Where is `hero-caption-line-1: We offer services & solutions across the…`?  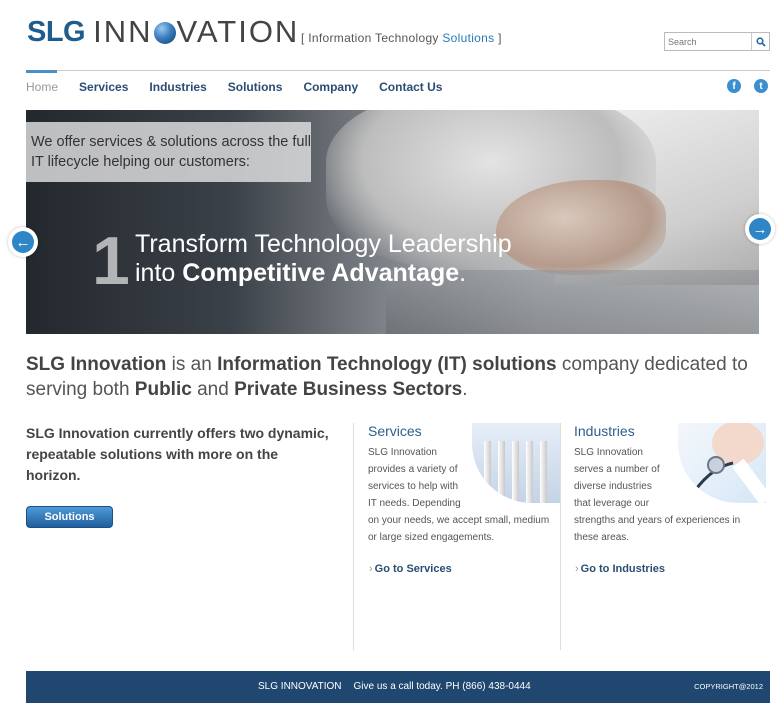 hero-caption-line-1: We offer services & solutions across the… is located at coordinates (171, 142).